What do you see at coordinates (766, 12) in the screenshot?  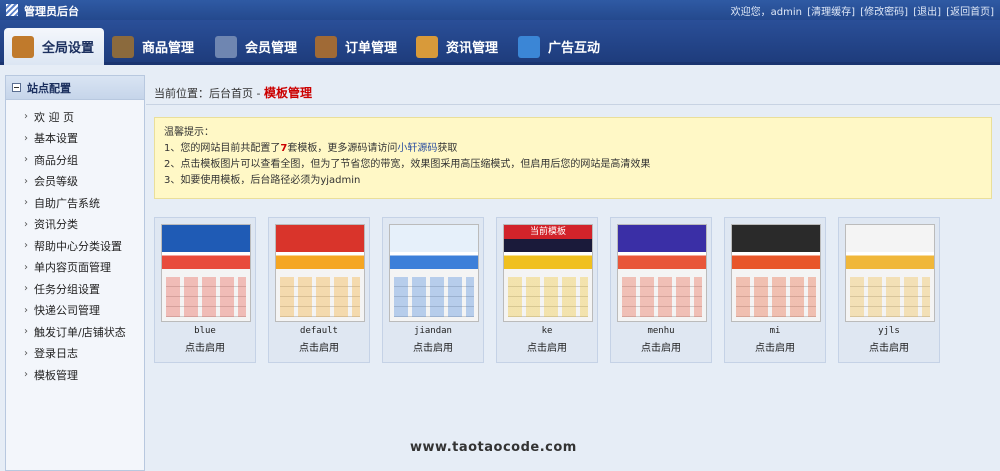 I see `welcome-text: 欢迎您，admin` at bounding box center [766, 12].